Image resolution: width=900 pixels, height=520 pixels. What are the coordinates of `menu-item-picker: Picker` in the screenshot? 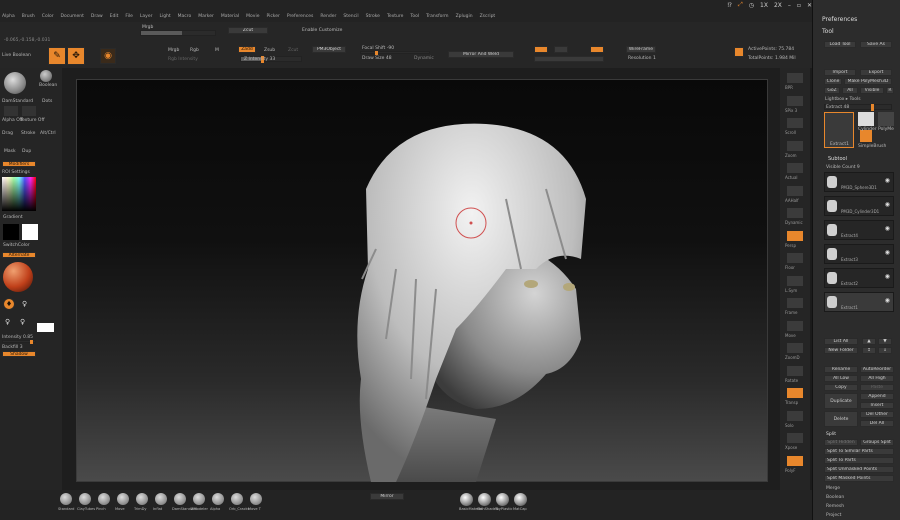 It's located at (272, 16).